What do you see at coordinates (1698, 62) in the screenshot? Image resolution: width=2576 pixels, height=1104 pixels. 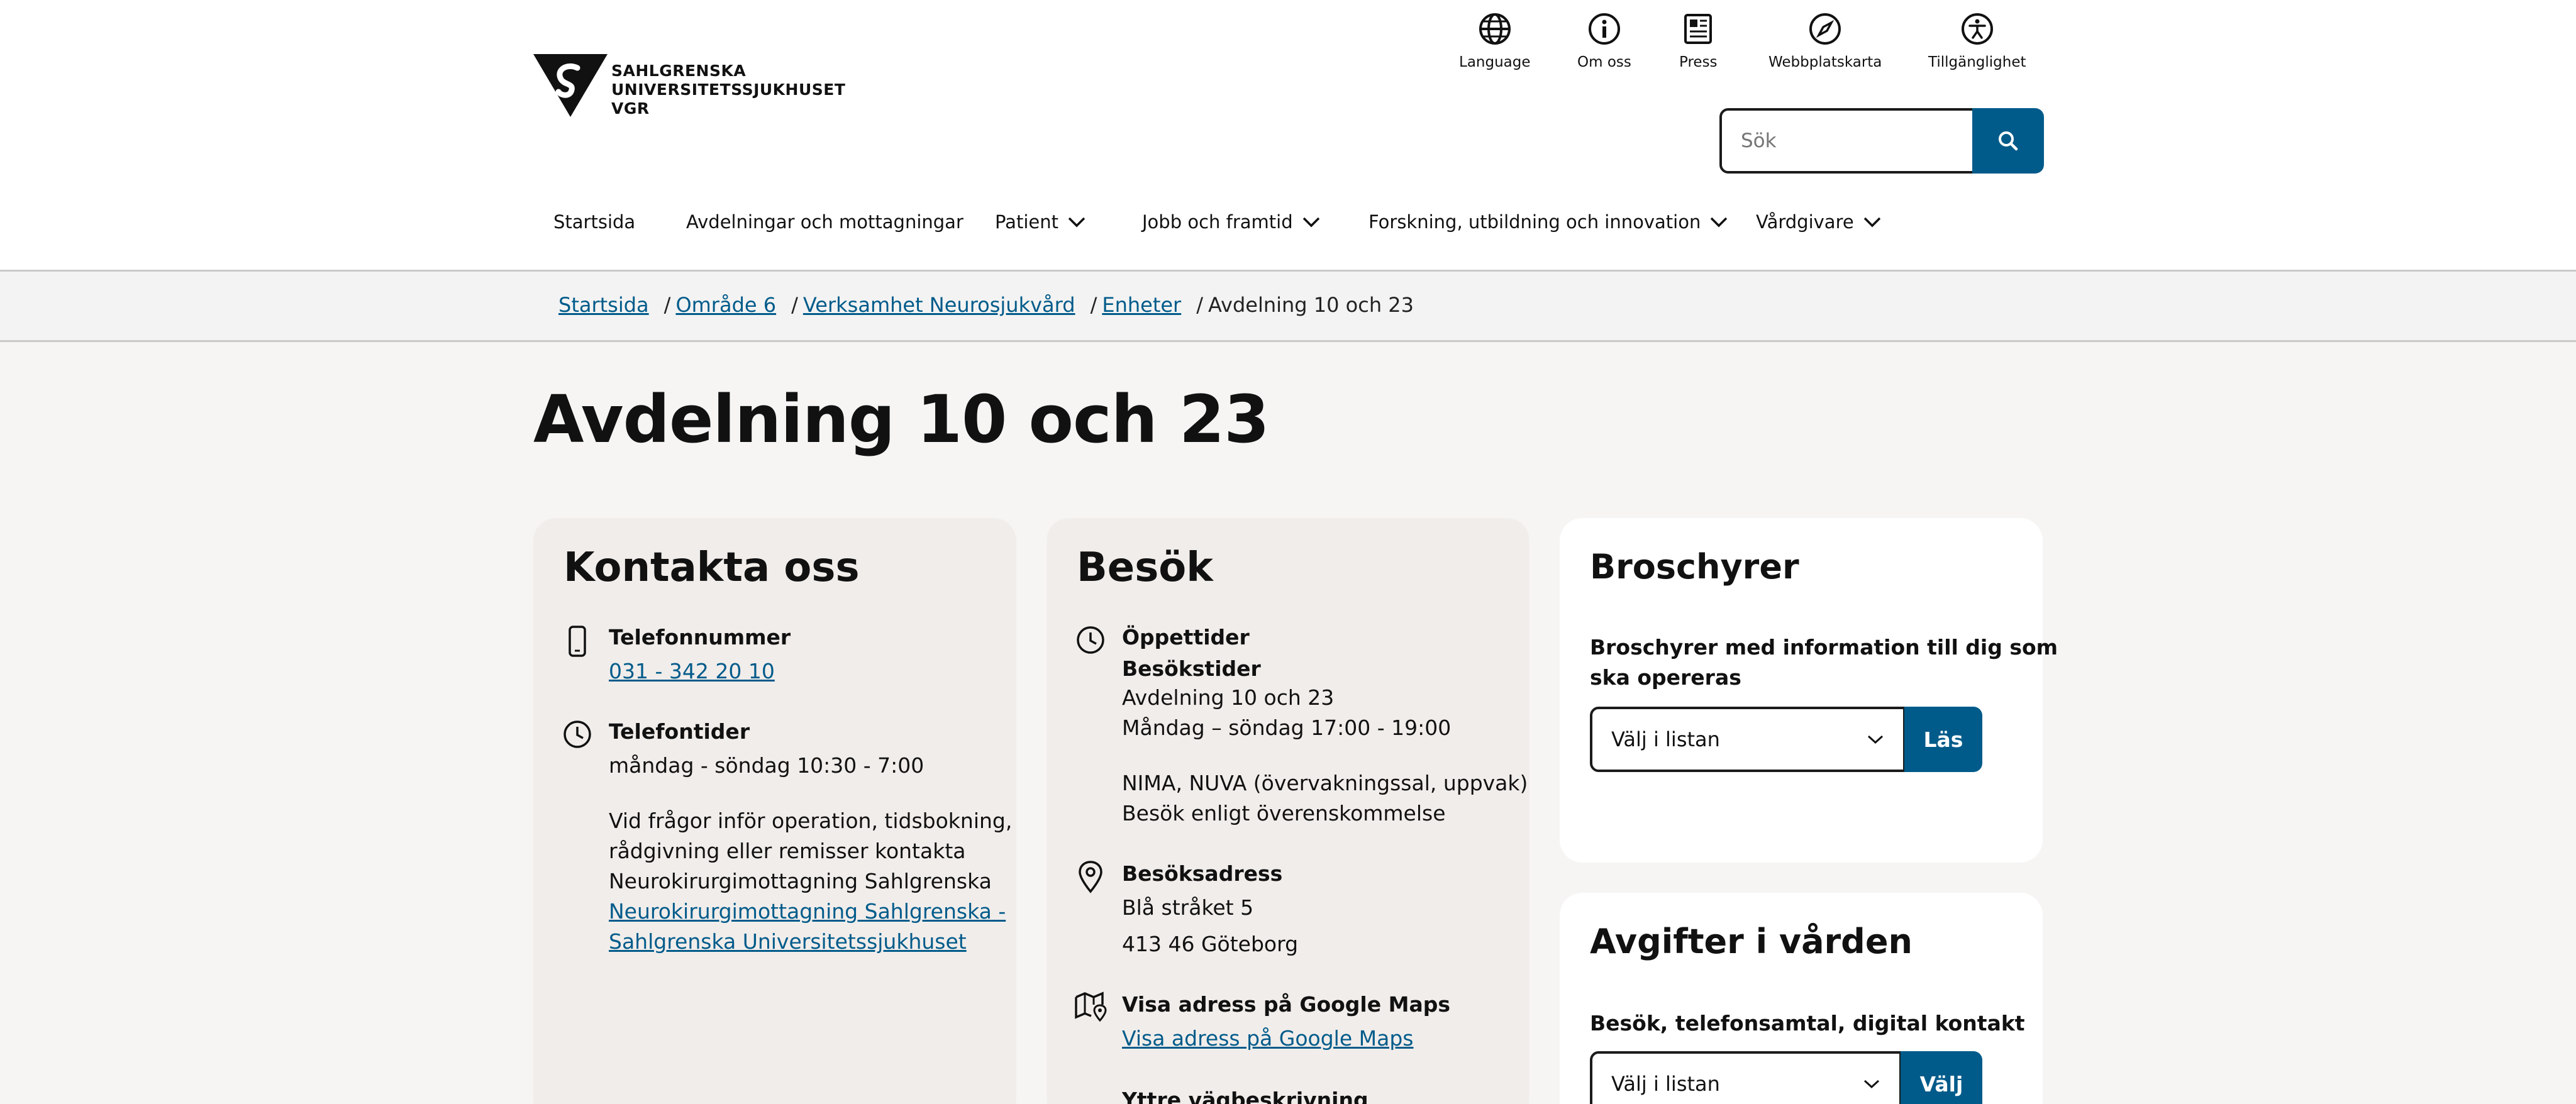 I see `utility-press-label: Press` at bounding box center [1698, 62].